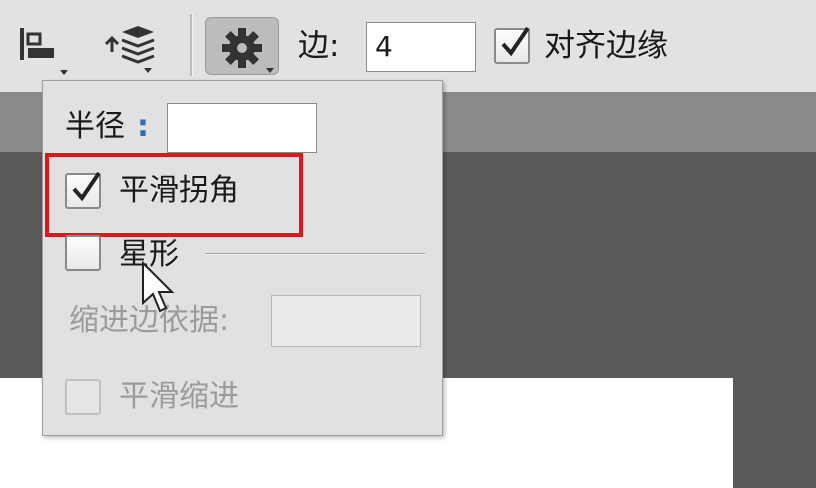  I want to click on gear-icon, so click(248, 50).